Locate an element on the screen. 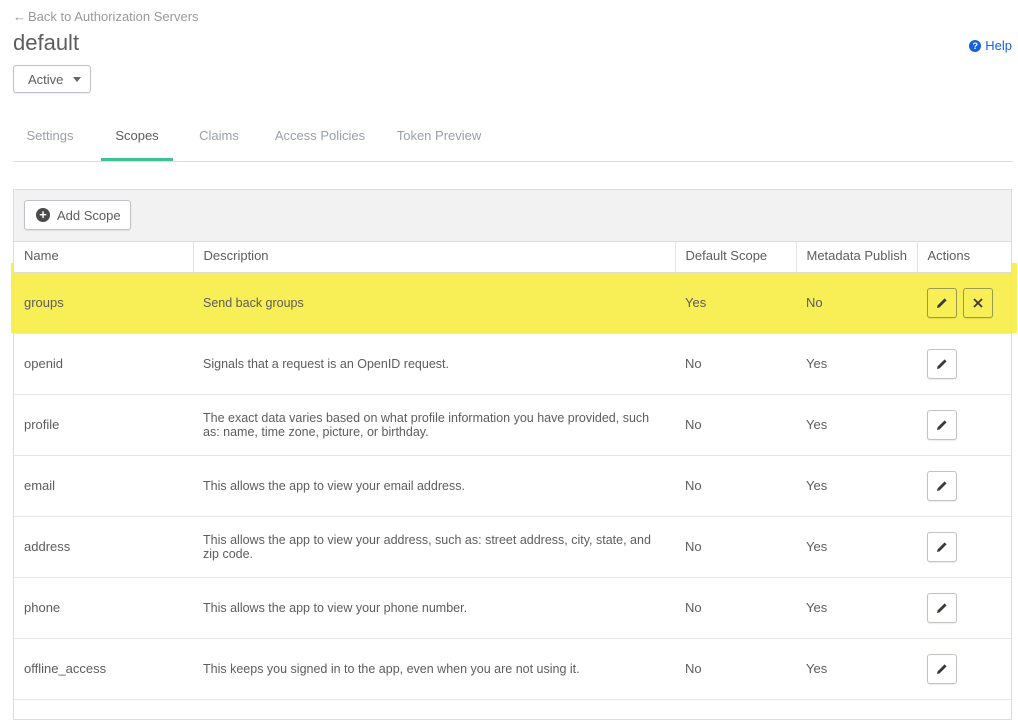 The width and height of the screenshot is (1018, 726). scope-name: phone is located at coordinates (103, 608).